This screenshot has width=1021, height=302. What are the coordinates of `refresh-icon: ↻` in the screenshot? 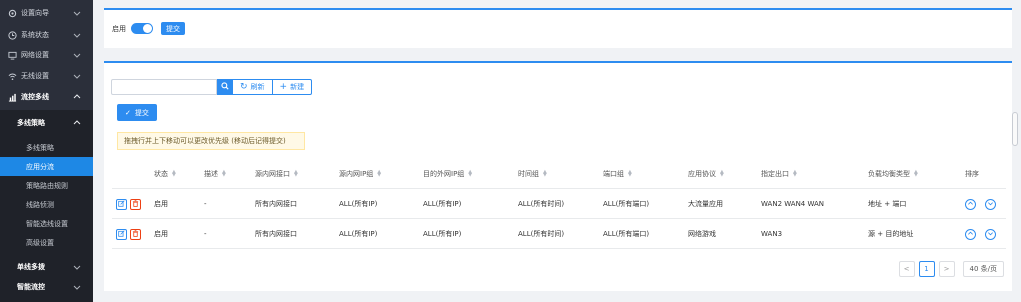 It's located at (244, 87).